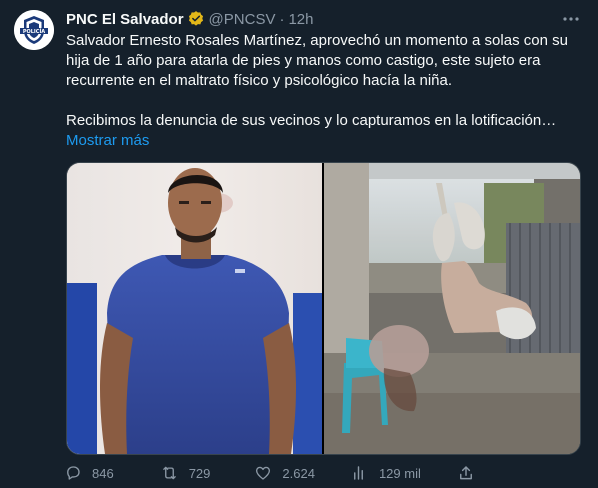 The height and width of the screenshot is (488, 598). Describe the element at coordinates (399, 473) in the screenshot. I see `view-count: 129 mil` at that location.